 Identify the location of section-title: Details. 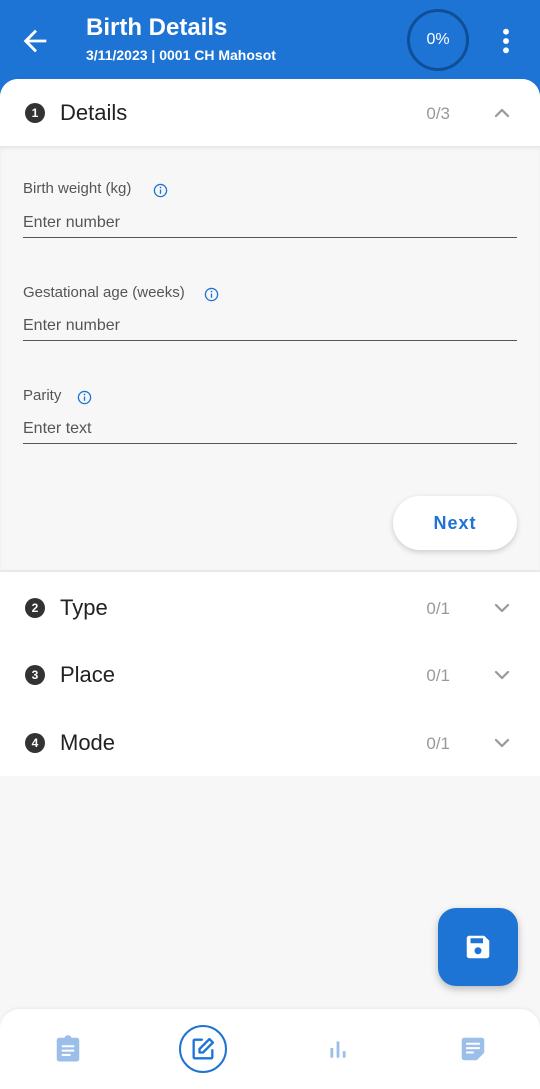
(94, 112).